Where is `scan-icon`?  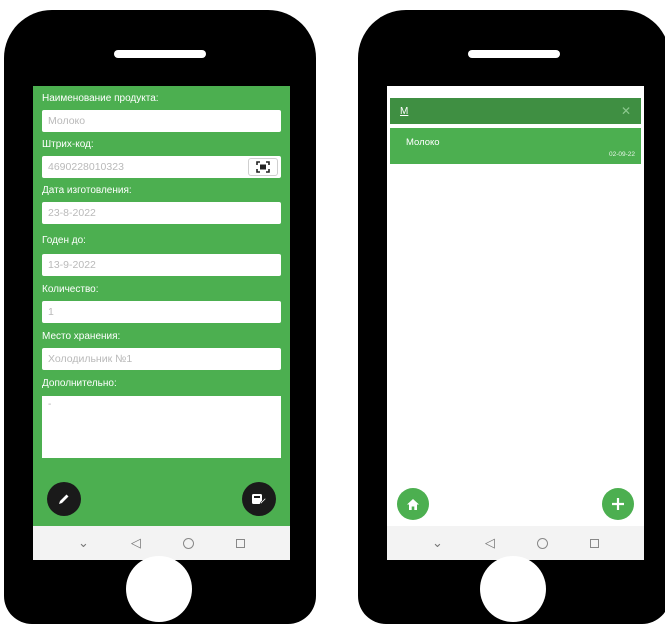
scan-icon is located at coordinates (263, 167).